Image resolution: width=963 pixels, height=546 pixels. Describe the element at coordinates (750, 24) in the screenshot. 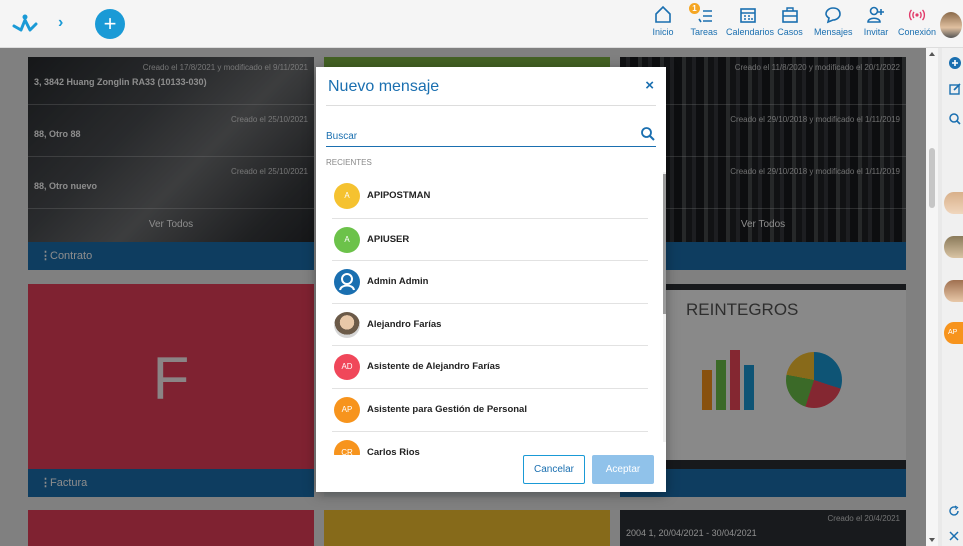

I see `nav-calendarios: Calendarios` at that location.